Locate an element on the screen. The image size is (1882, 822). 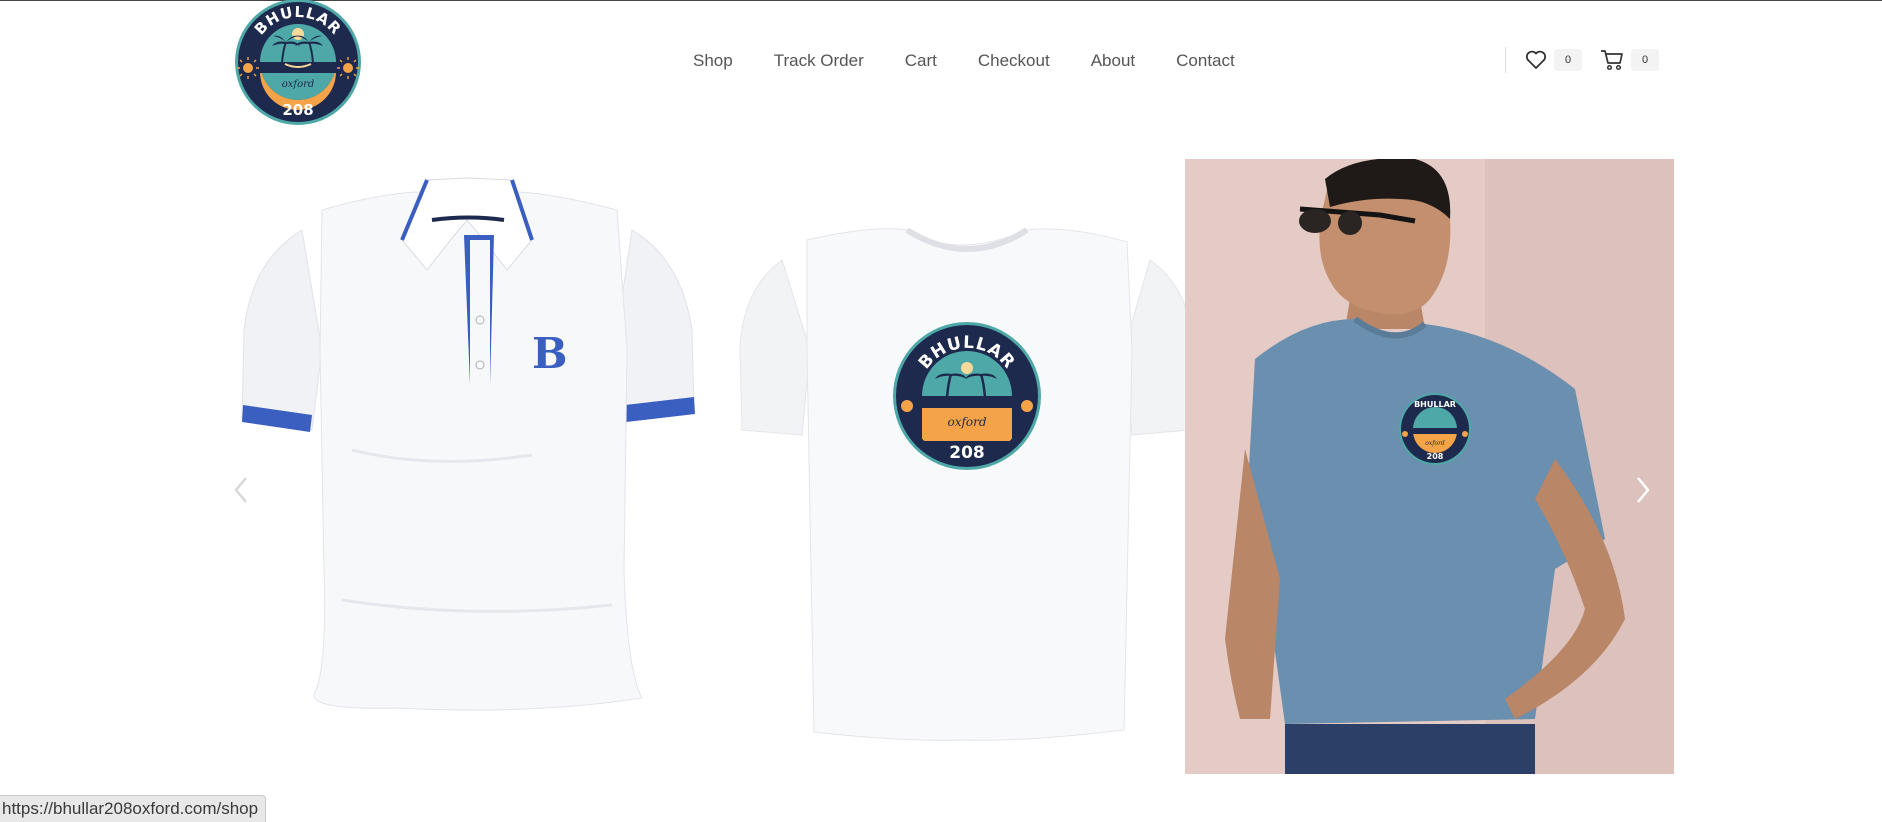
nav-contact: Contact is located at coordinates (1205, 61).